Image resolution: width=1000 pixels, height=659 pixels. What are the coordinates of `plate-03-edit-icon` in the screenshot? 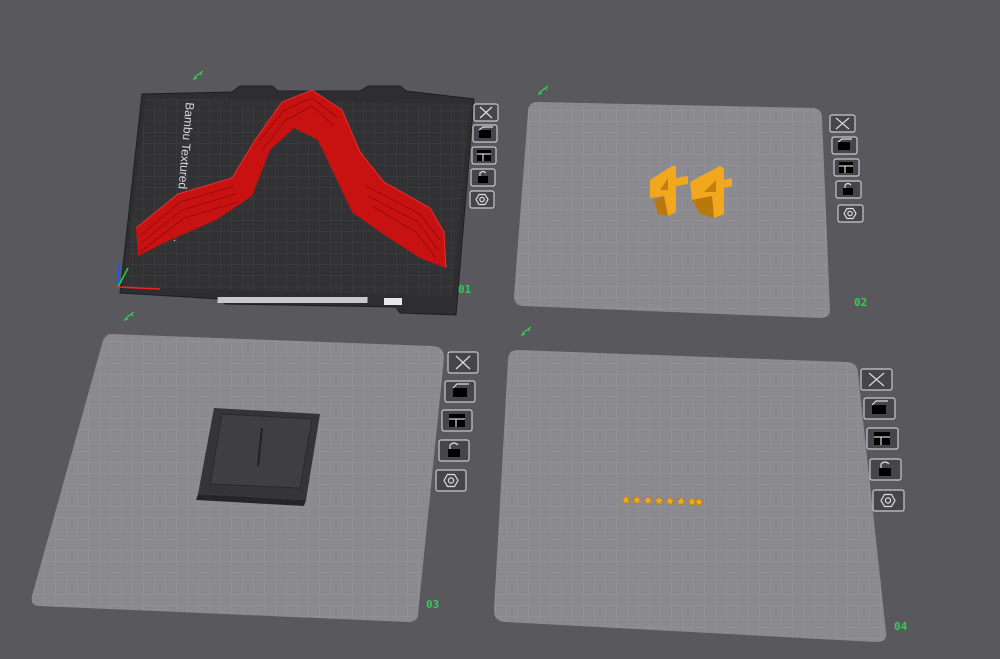 It's located at (129, 316).